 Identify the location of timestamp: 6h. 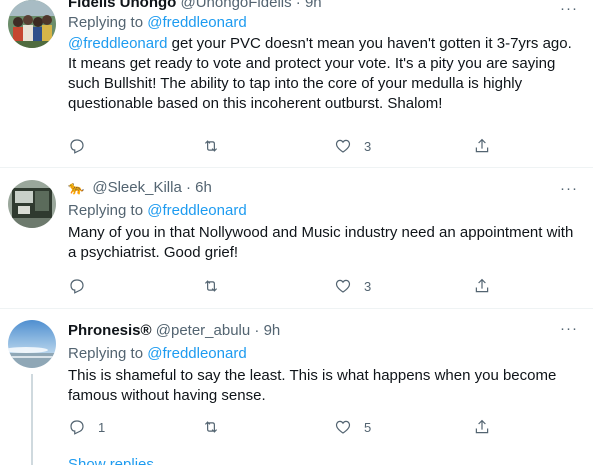
(203, 187).